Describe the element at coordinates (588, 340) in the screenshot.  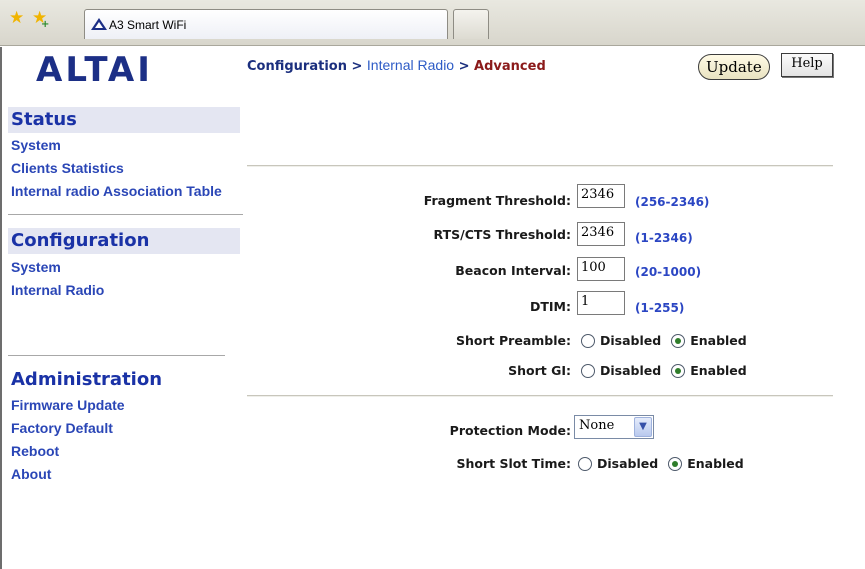
I see `short-preamble-disabled-radio` at that location.